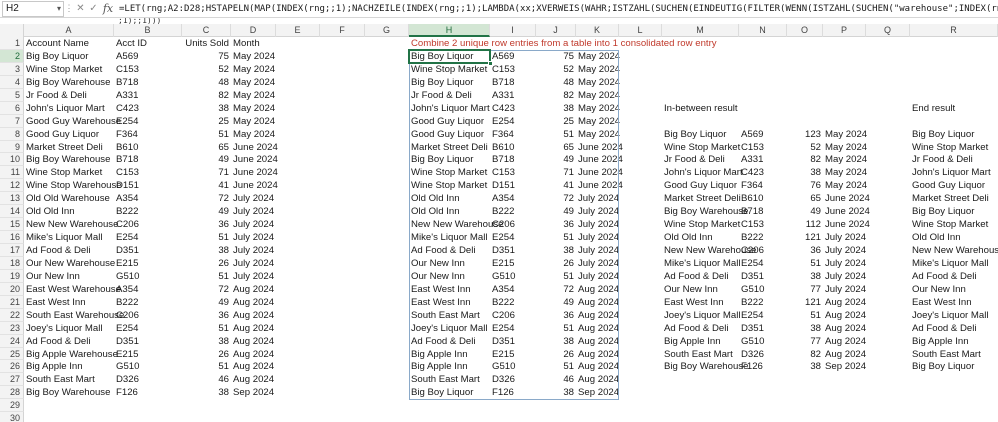 The width and height of the screenshot is (998, 422). Describe the element at coordinates (253, 43) in the screenshot. I see `header-month: Month` at that location.